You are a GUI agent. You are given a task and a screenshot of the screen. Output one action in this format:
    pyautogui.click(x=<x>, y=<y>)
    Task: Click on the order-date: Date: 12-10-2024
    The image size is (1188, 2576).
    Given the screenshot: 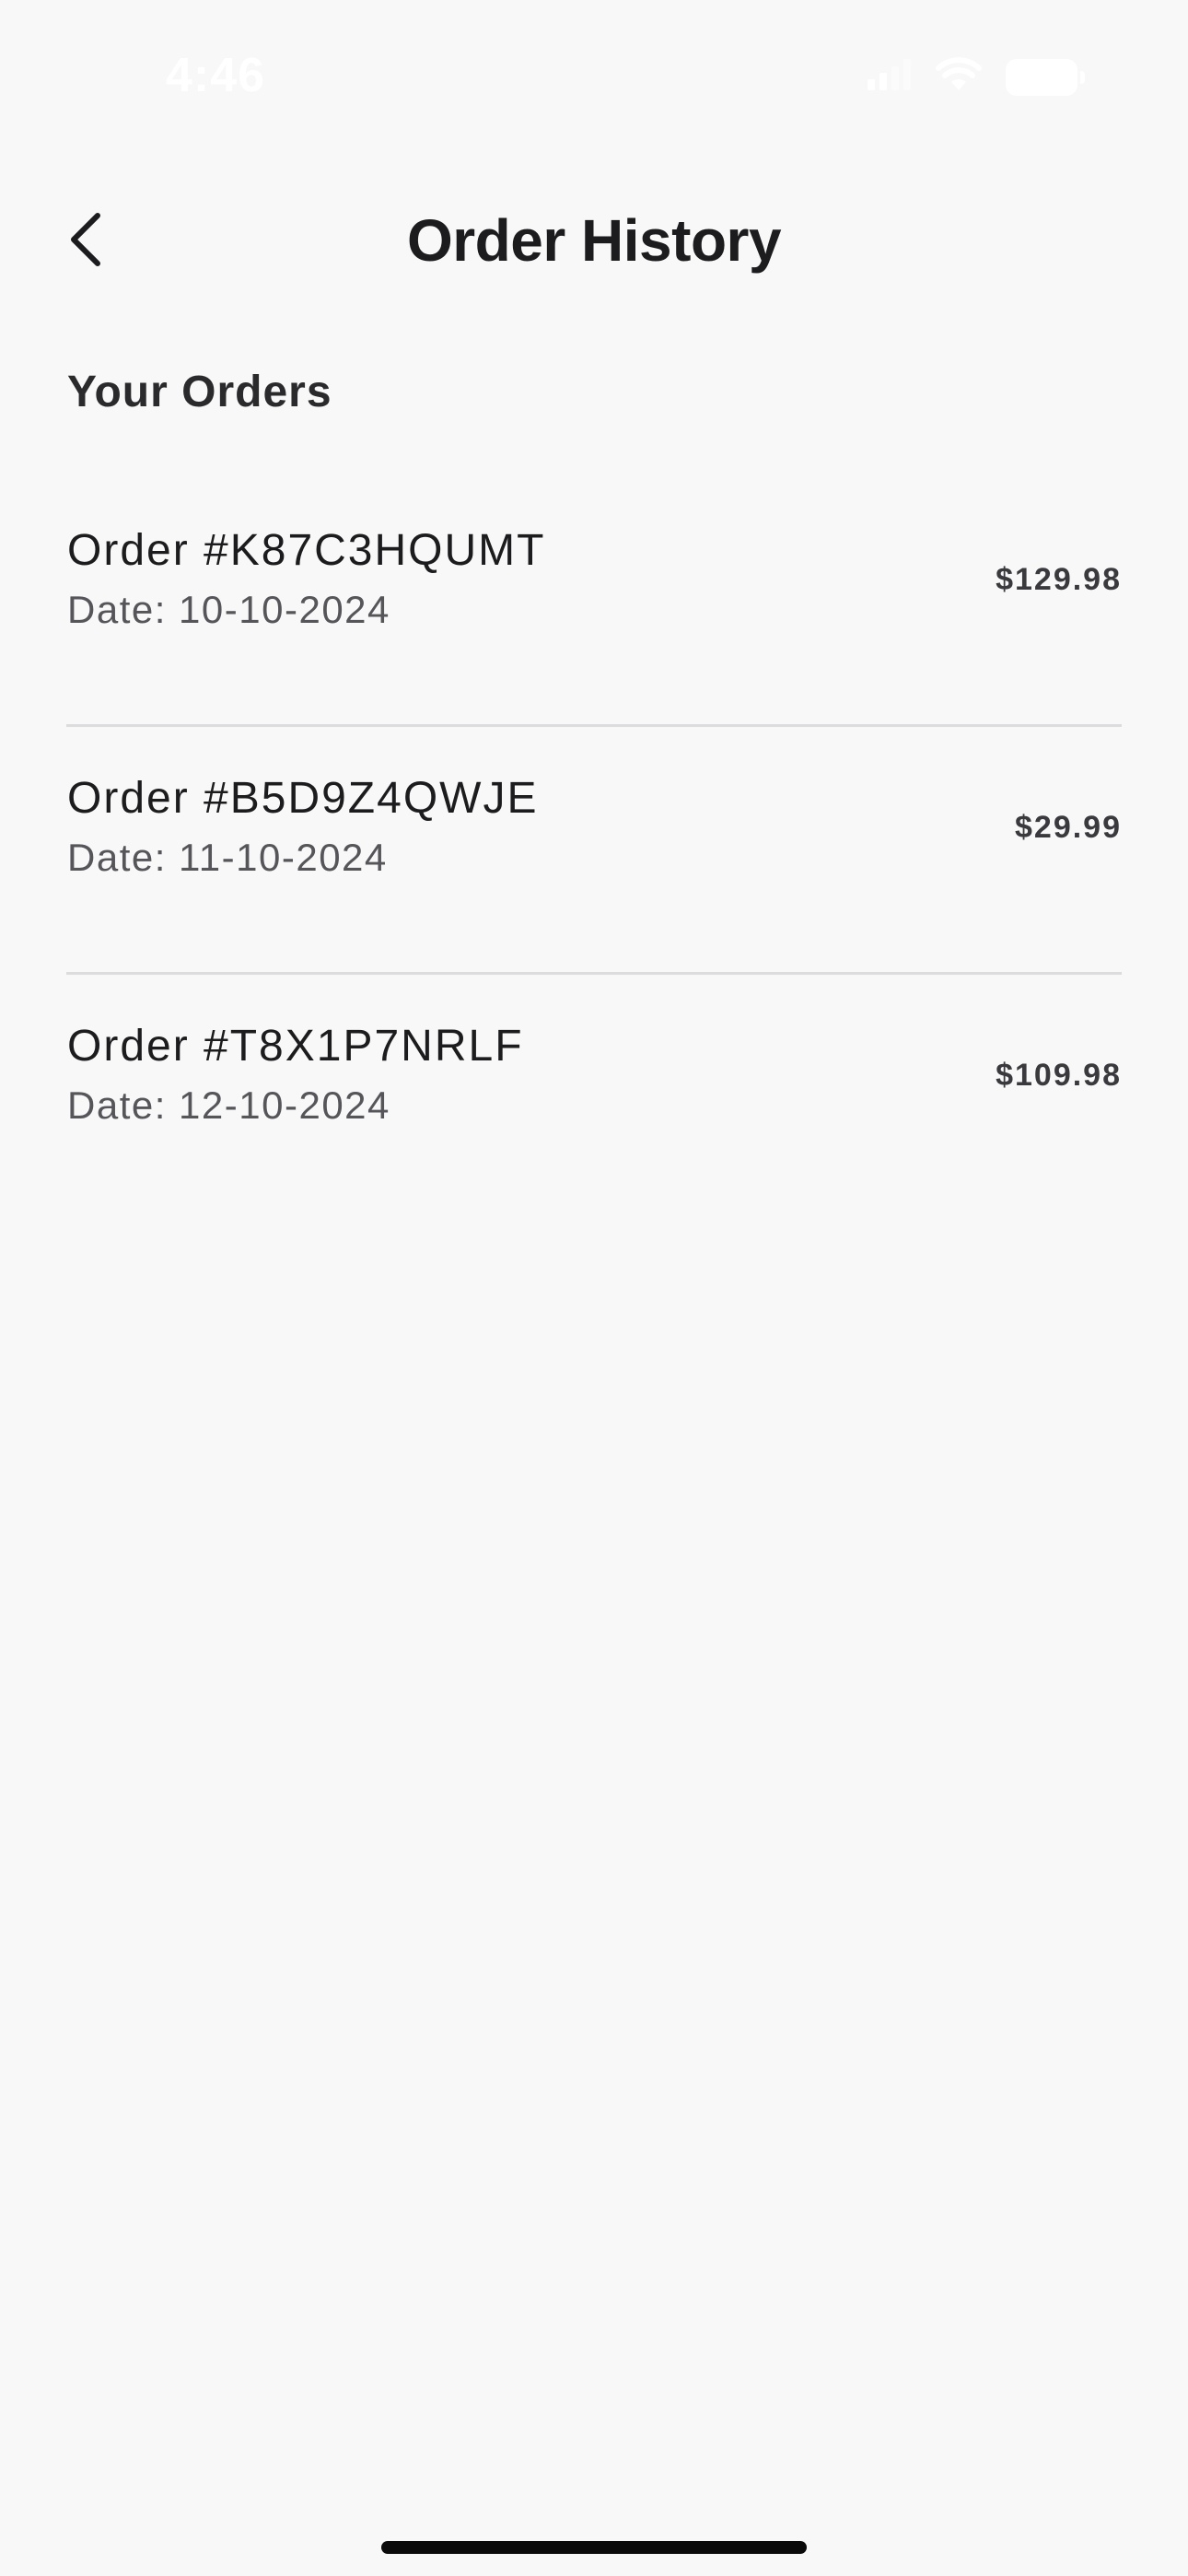 What is the action you would take?
    pyautogui.click(x=228, y=1105)
    